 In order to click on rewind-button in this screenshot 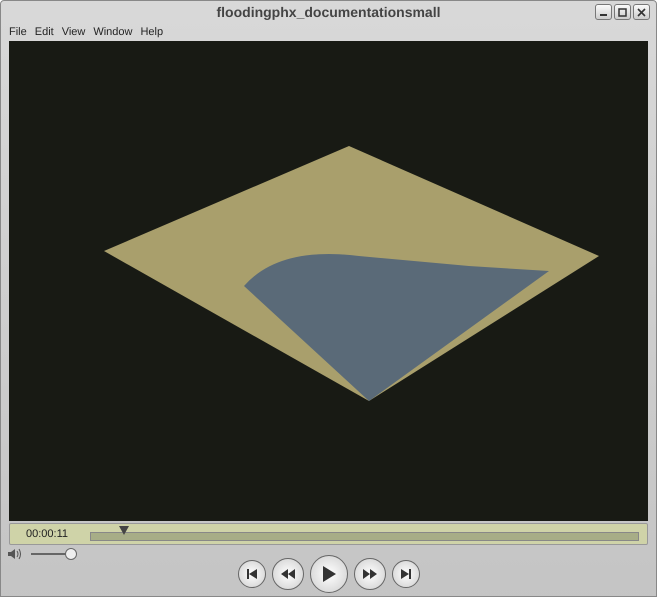, I will do `click(288, 574)`.